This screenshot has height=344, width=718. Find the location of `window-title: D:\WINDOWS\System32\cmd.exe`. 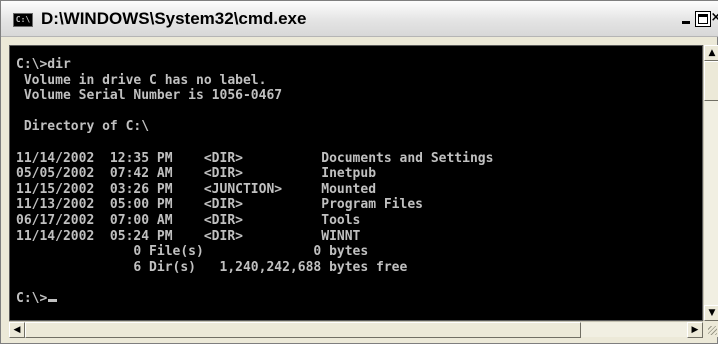

window-title: D:\WINDOWS\System32\cmd.exe is located at coordinates (174, 18).